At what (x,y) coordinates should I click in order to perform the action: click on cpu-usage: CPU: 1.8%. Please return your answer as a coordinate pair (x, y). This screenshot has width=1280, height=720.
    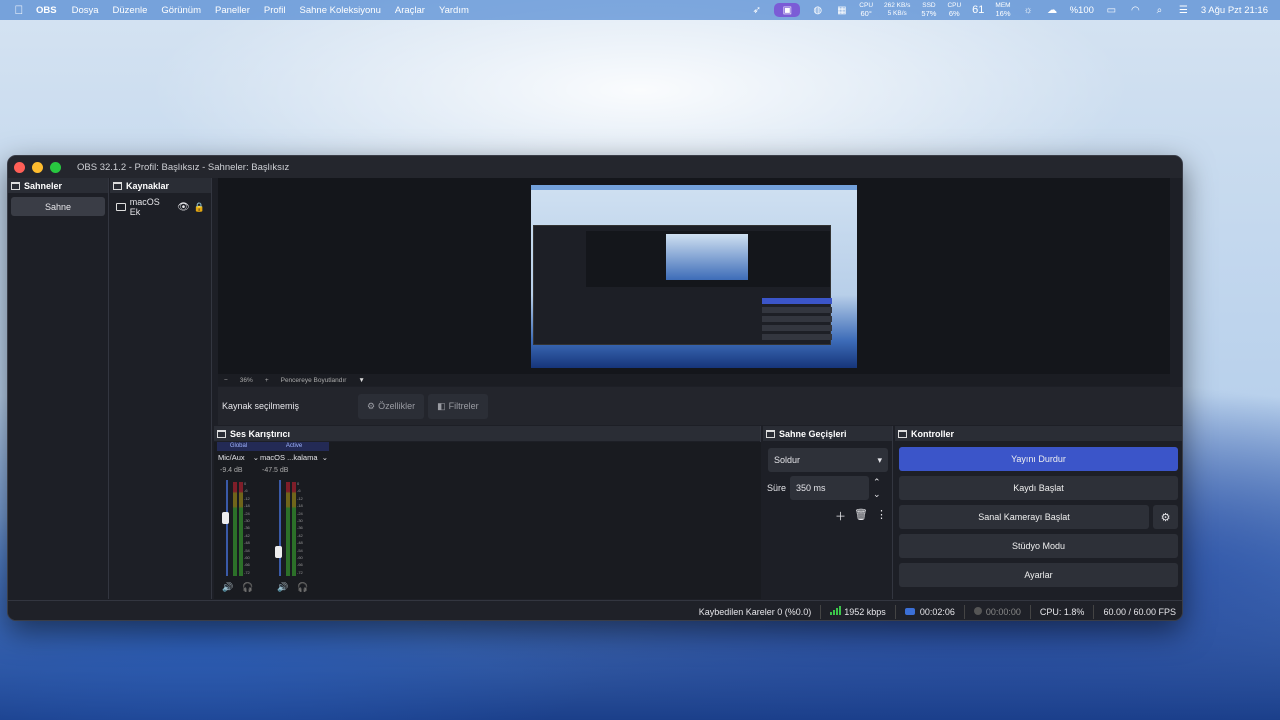
    Looking at the image, I should click on (1062, 611).